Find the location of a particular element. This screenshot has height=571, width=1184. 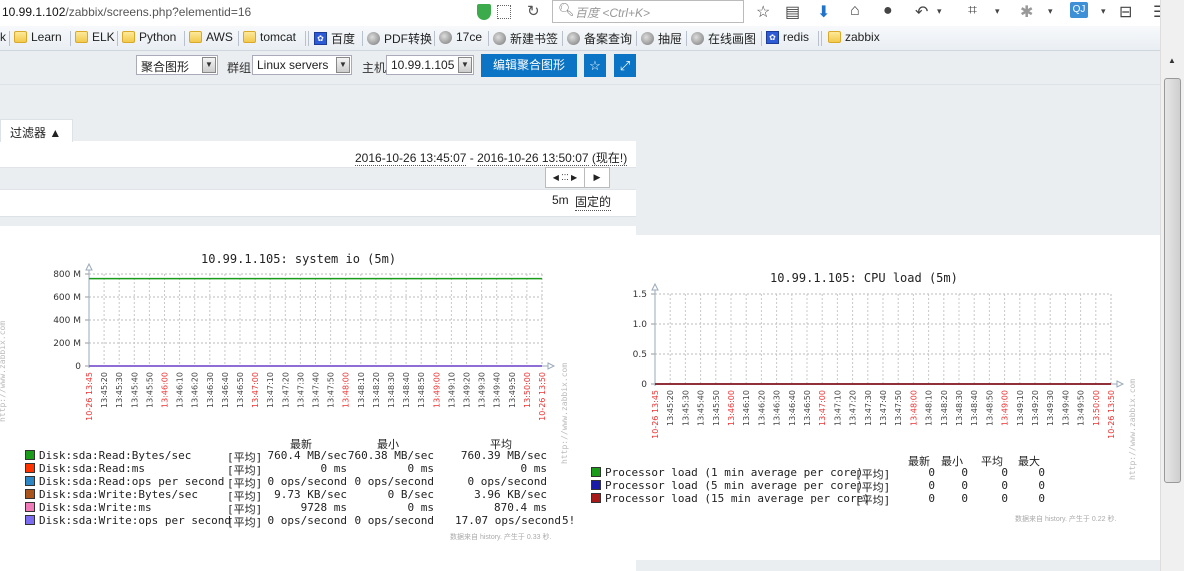

qr-code-icon is located at coordinates (504, 12).